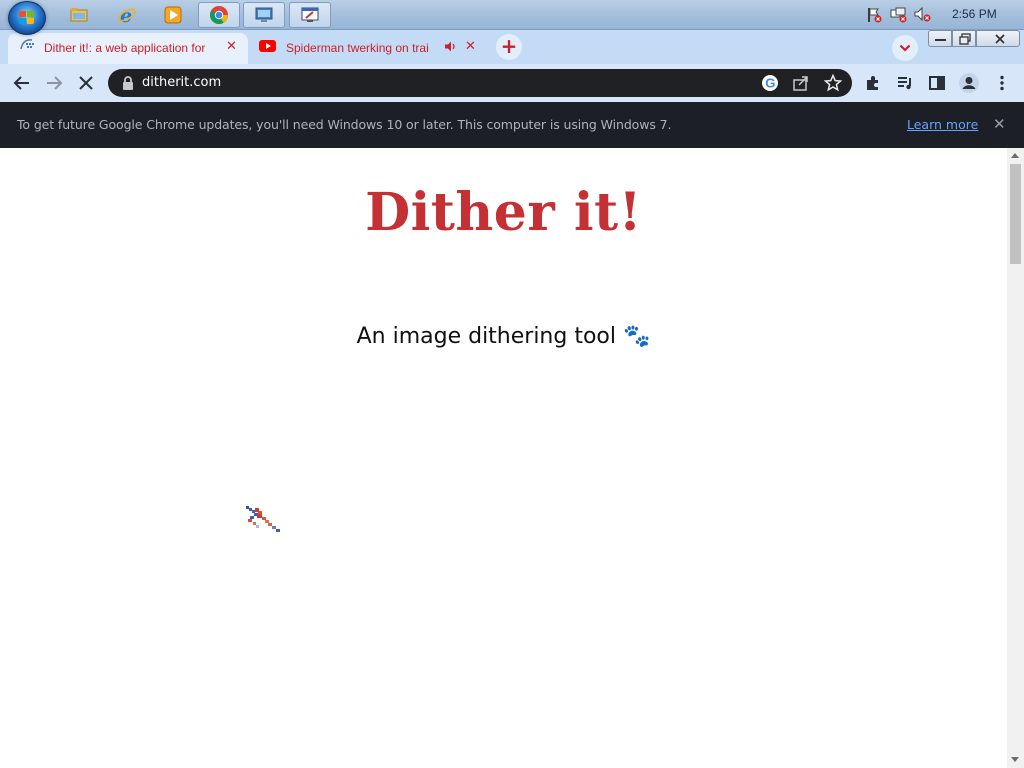 The width and height of the screenshot is (1024, 768). I want to click on restore-button, so click(964, 38).